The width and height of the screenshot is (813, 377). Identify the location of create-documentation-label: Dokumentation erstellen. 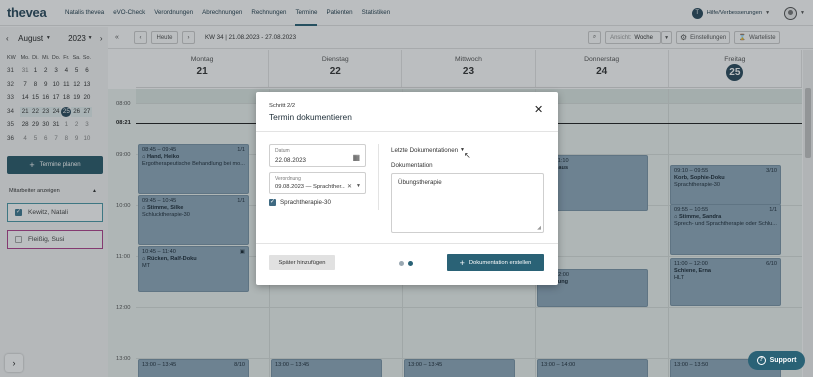
(500, 262).